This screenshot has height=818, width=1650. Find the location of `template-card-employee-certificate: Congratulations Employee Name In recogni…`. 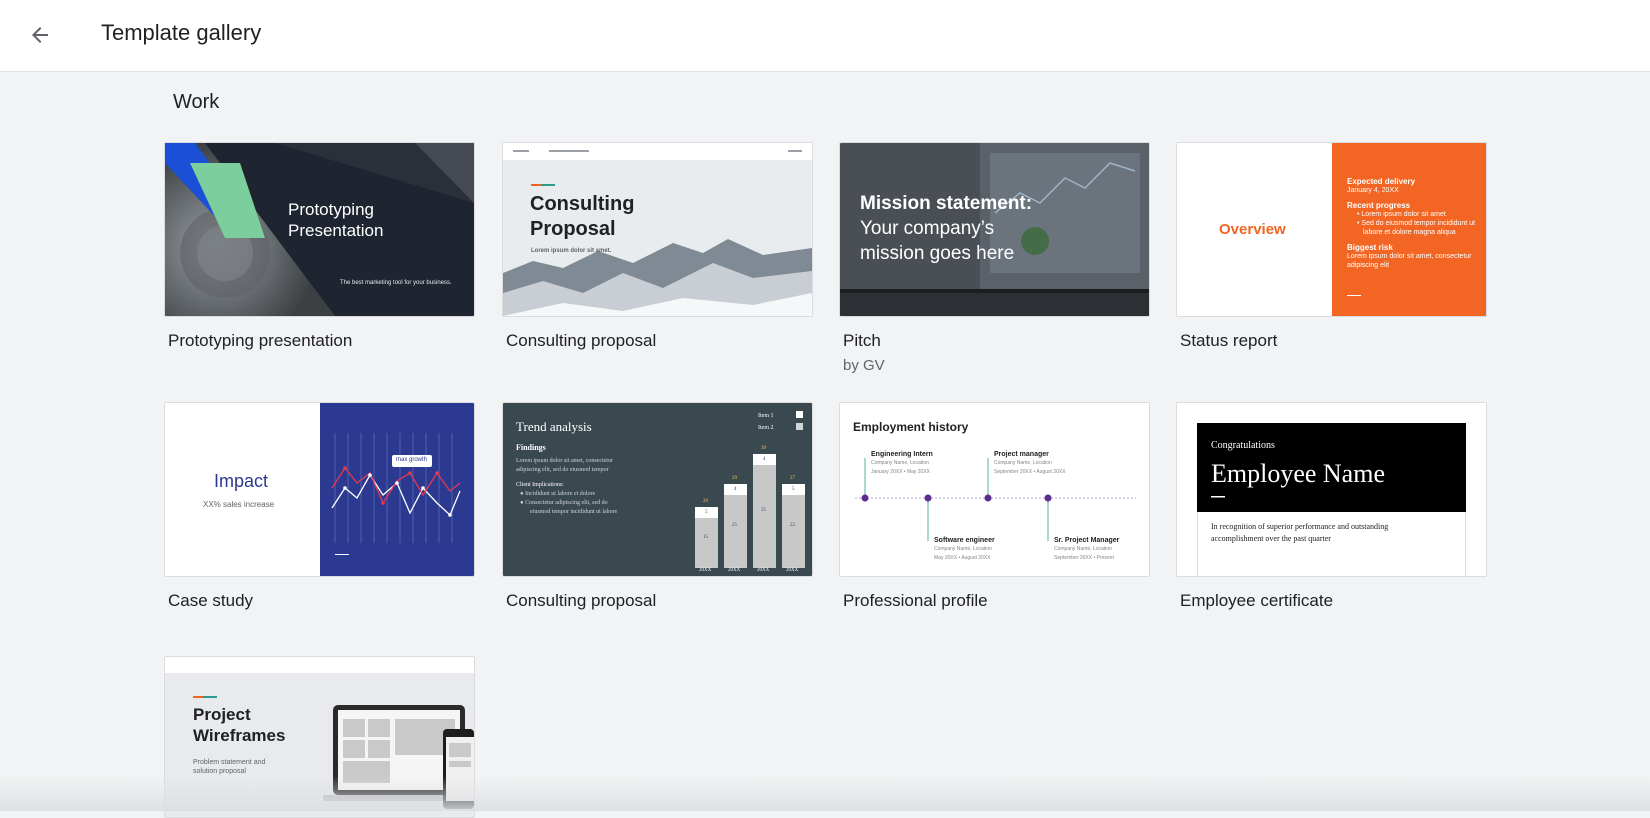

template-card-employee-certificate: Congratulations Employee Name In recogni… is located at coordinates (1331, 506).